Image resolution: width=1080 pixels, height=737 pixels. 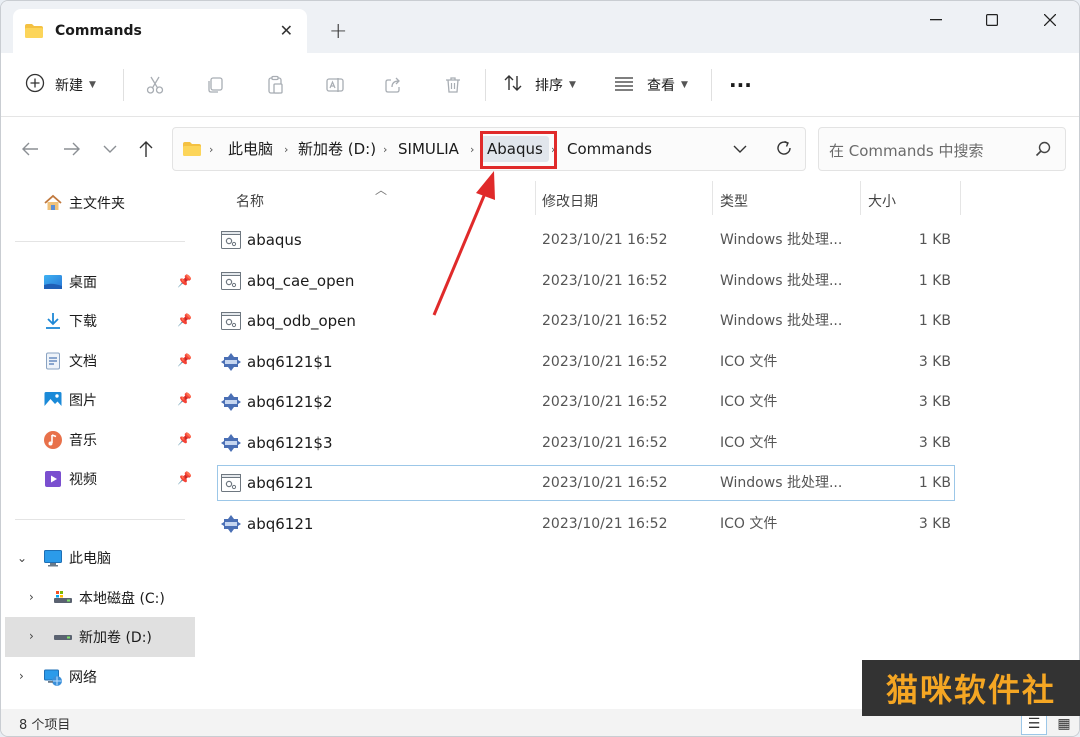 I want to click on file-name: abq6121$3, so click(x=290, y=443).